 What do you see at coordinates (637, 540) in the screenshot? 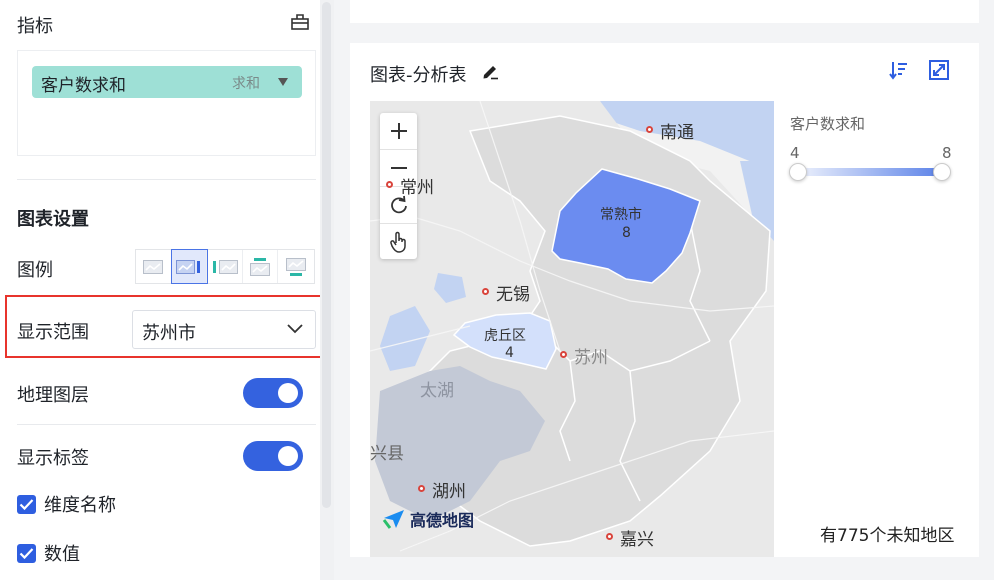
I see `city-label-jiaxing: 嘉兴` at bounding box center [637, 540].